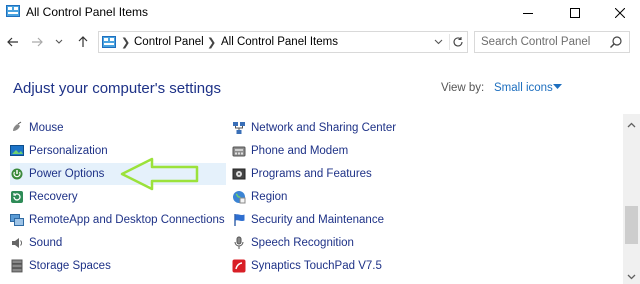 Image resolution: width=640 pixels, height=284 pixels. Describe the element at coordinates (239, 151) in the screenshot. I see `phone-modem-icon` at that location.